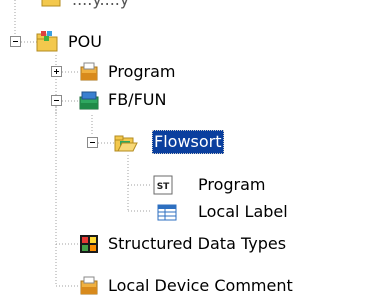 Image resolution: width=370 pixels, height=305 pixels. What do you see at coordinates (89, 100) in the screenshot?
I see `fbfun-folder-icon` at bounding box center [89, 100].